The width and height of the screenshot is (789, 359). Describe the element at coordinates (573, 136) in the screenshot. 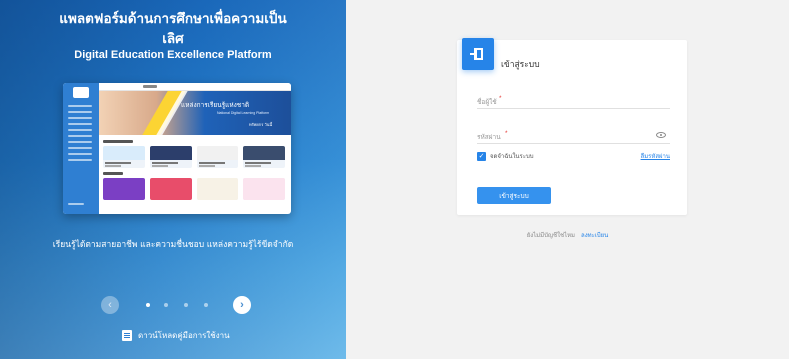

I see `password-field: *` at that location.